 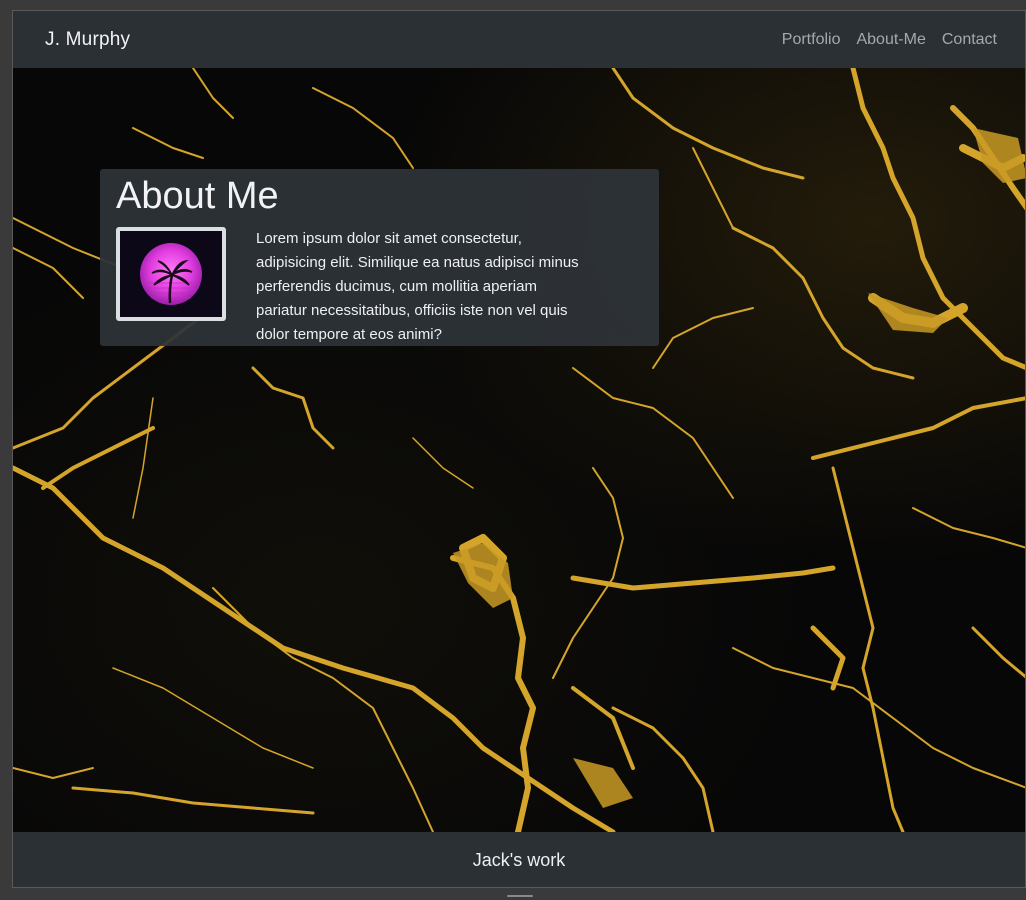 What do you see at coordinates (520, 896) in the screenshot?
I see `resize-handle` at bounding box center [520, 896].